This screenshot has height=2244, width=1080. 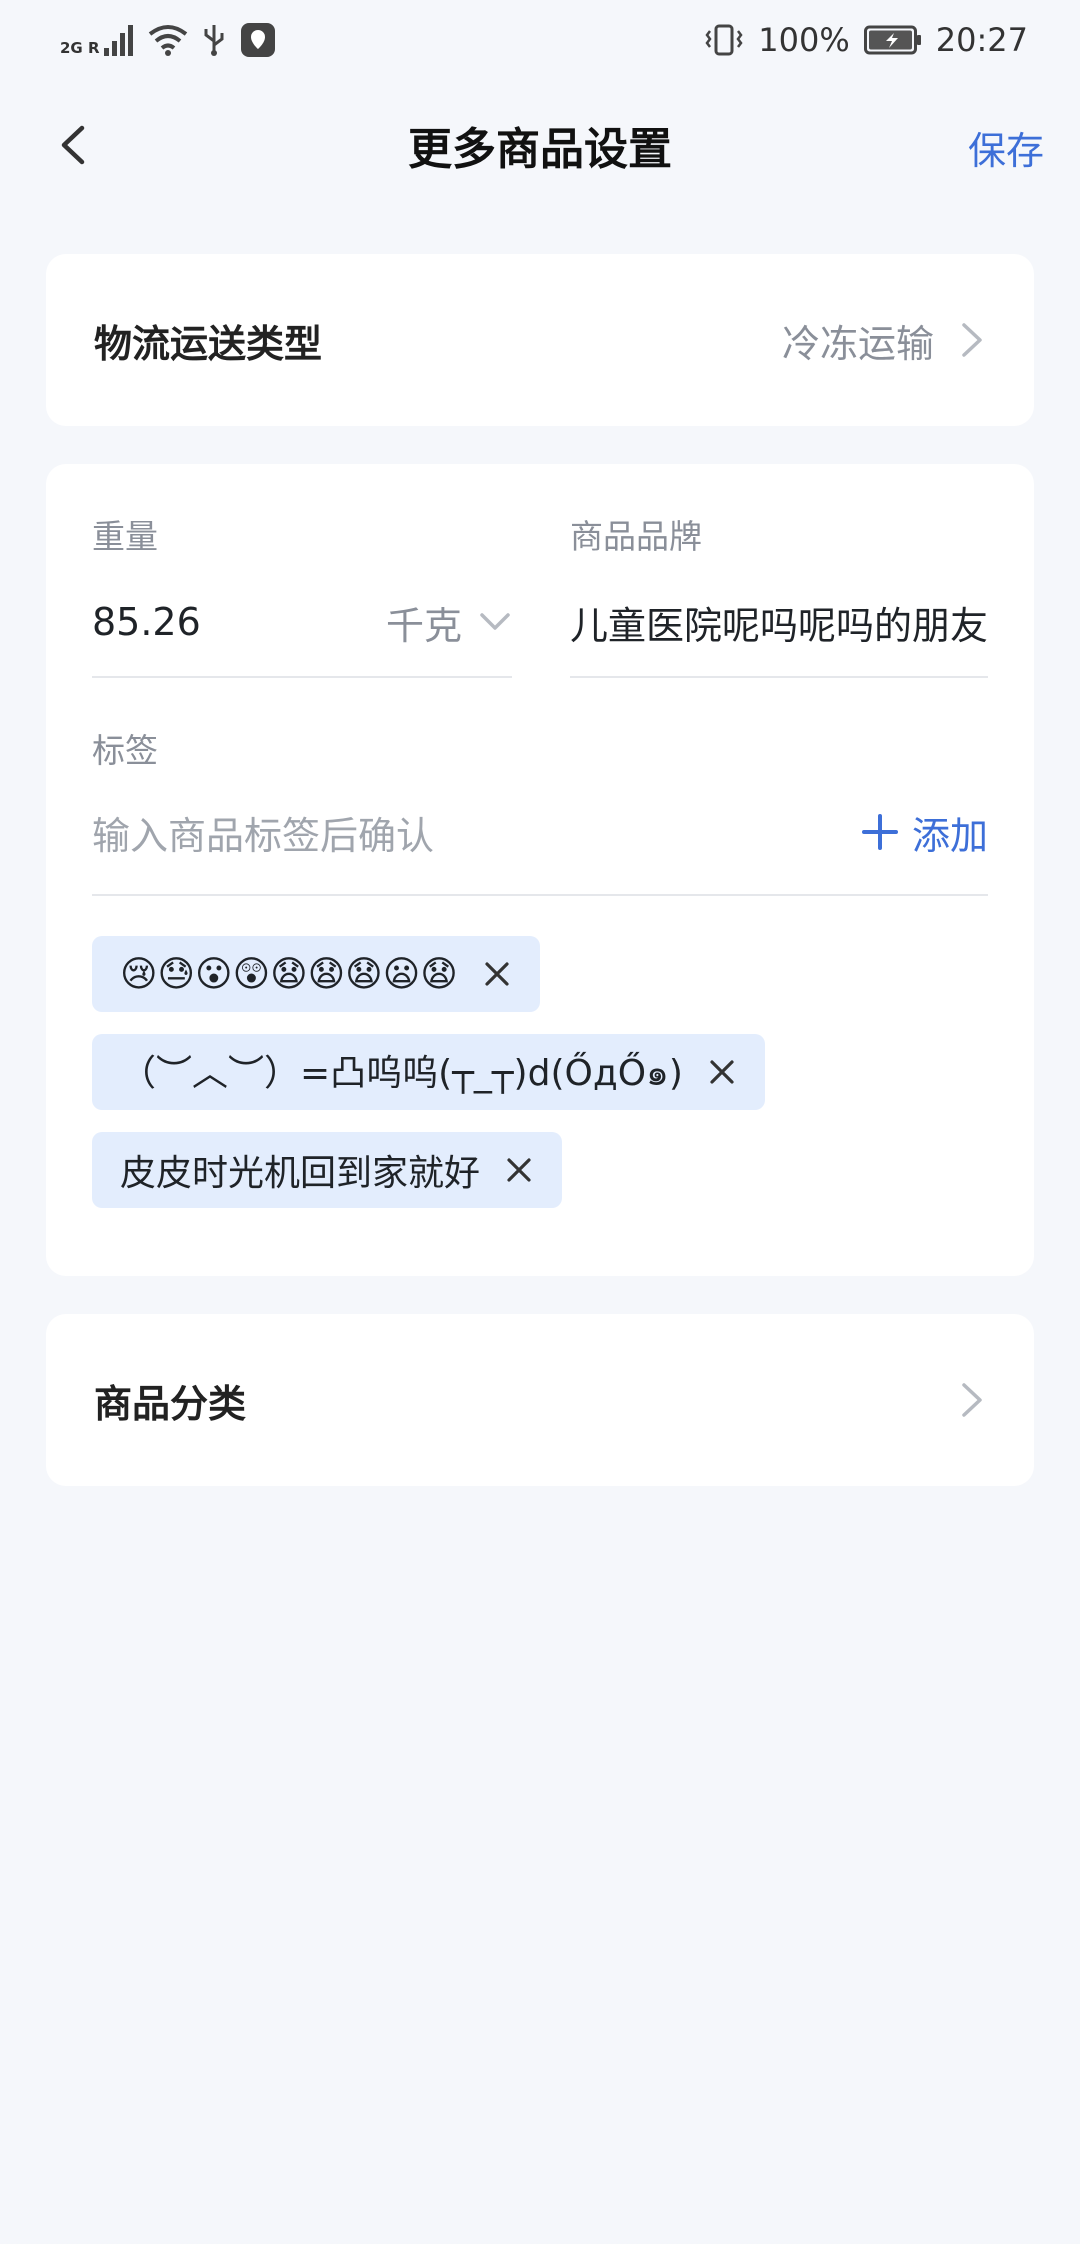 I want to click on clock: 20:27, so click(x=981, y=40).